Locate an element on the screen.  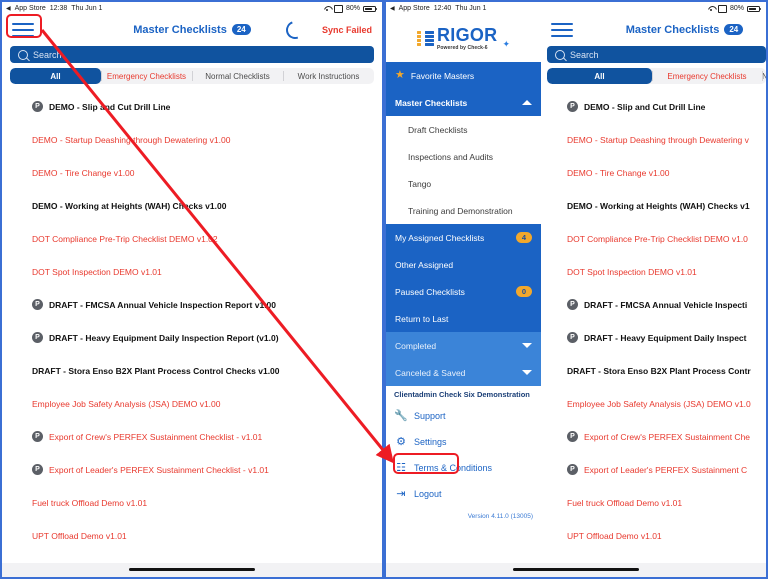
battery-percent: 80% is located at coordinates (352, 8).